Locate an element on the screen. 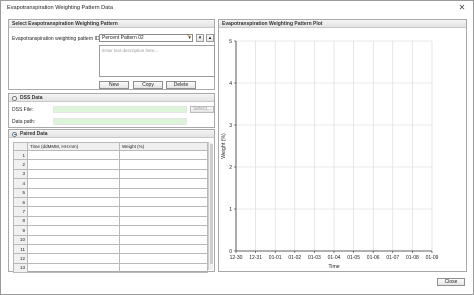  column-header-weight: Weight (%) is located at coordinates (163, 146).